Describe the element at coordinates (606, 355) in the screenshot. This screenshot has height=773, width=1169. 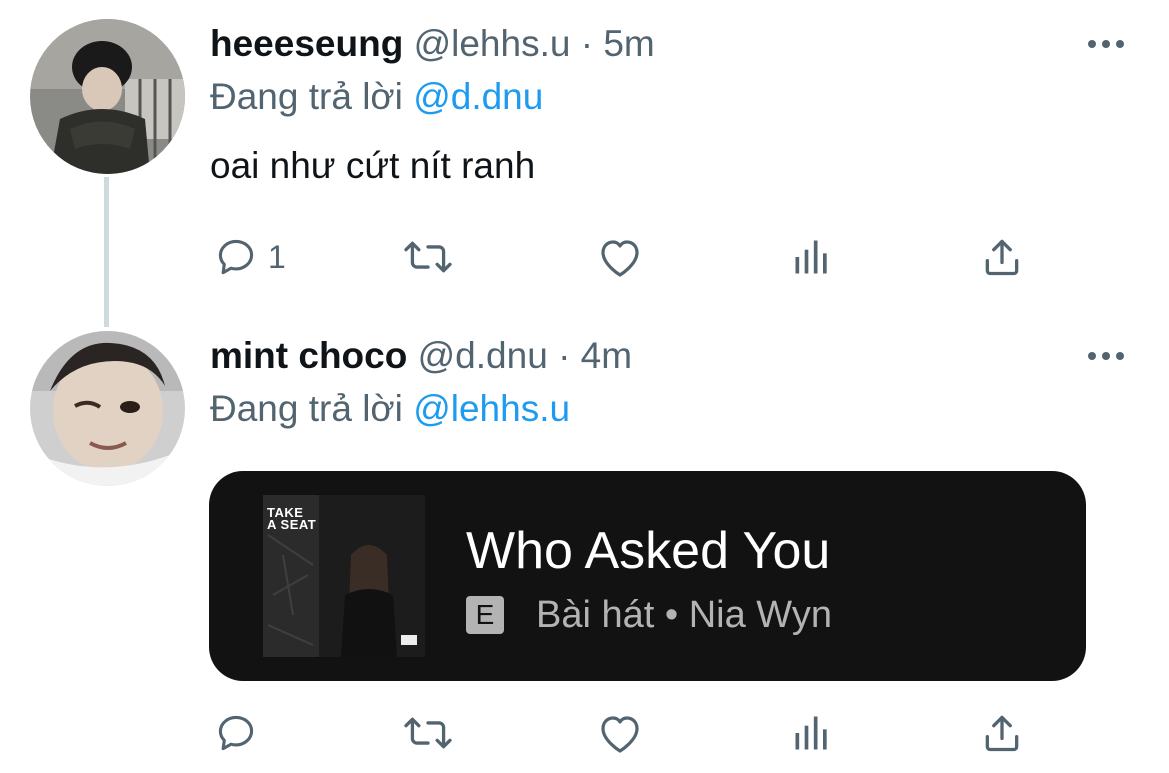
I see `timestamp: 4m` at that location.